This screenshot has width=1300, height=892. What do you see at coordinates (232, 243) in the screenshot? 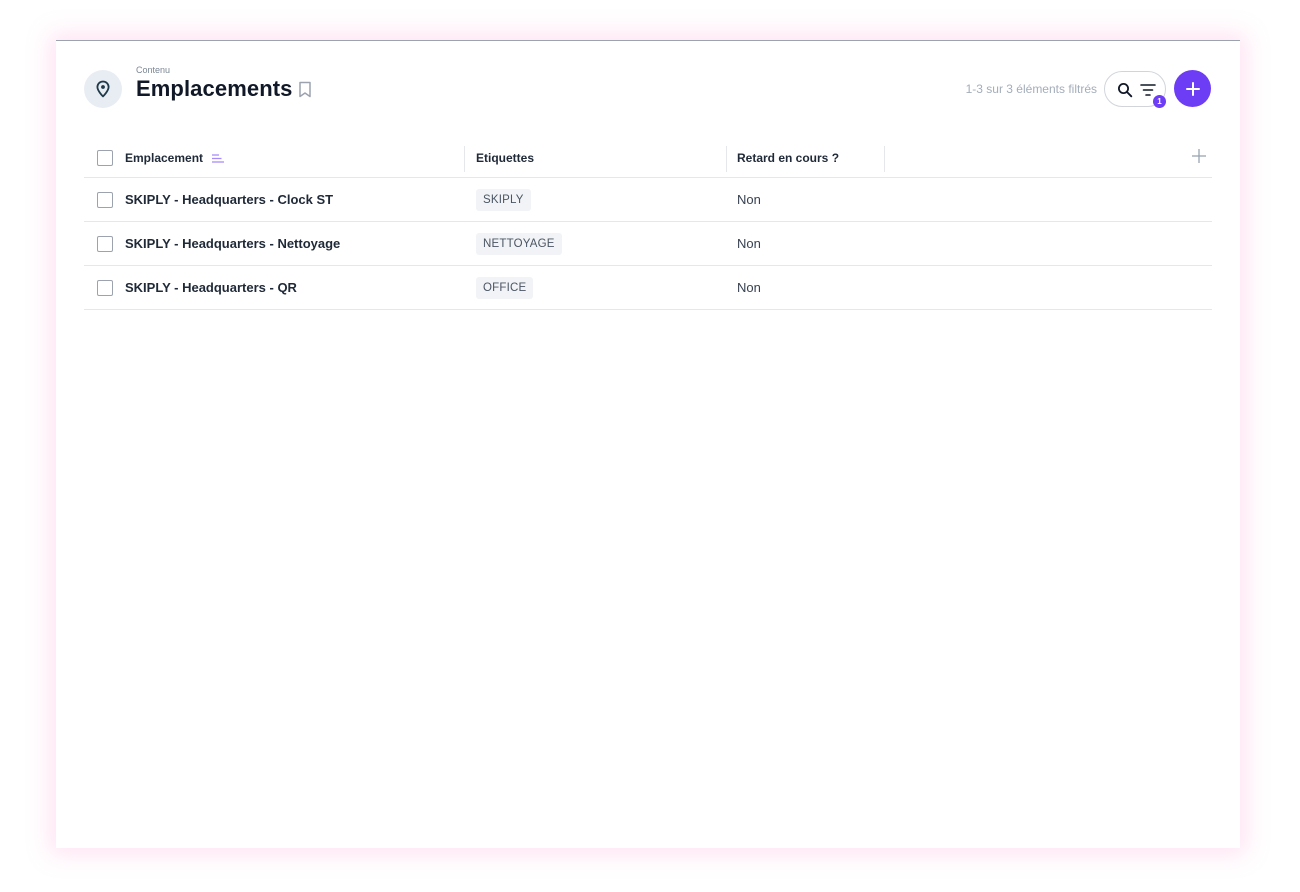
I see `location-name: SKIPLY - Headquarters - Nettoyage` at bounding box center [232, 243].